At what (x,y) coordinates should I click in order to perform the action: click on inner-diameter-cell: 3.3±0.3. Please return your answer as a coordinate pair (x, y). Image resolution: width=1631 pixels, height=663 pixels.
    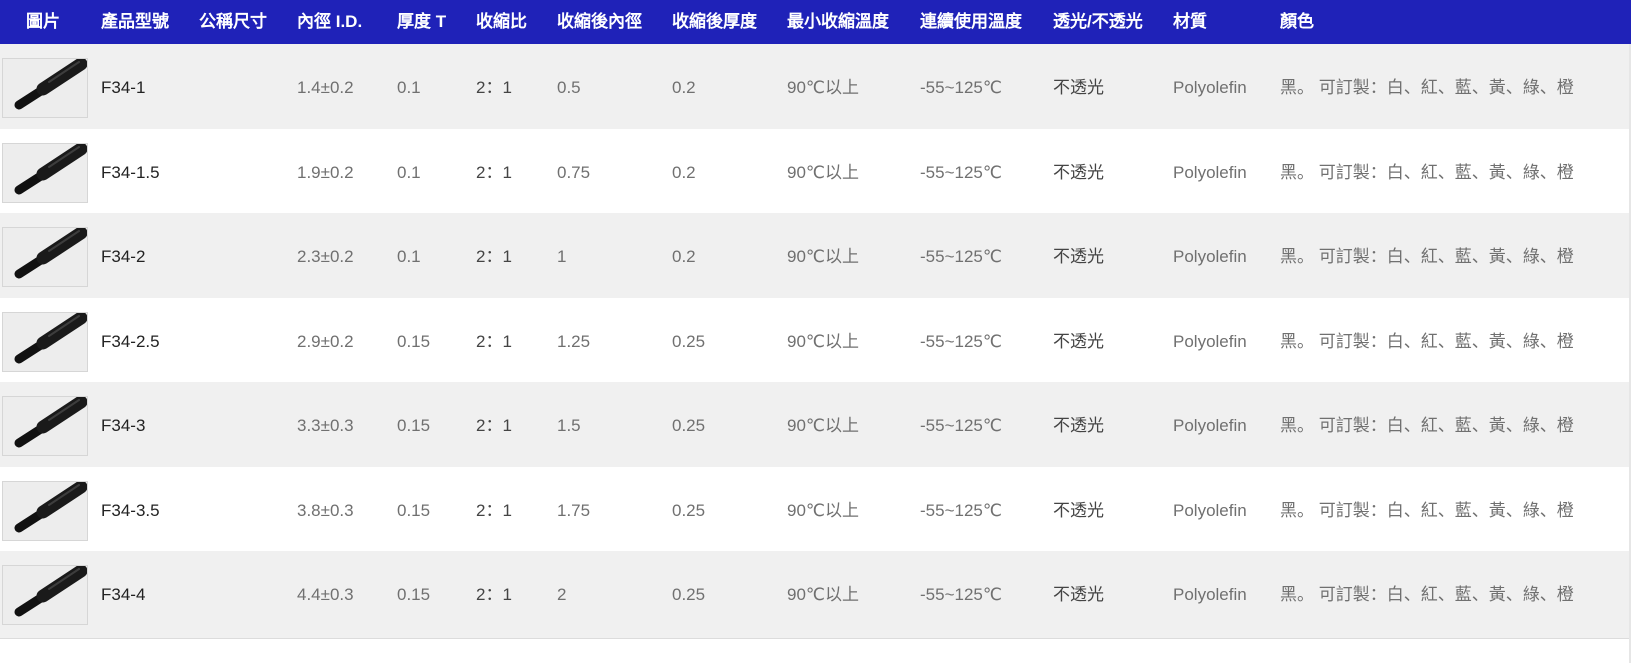
    Looking at the image, I should click on (325, 425).